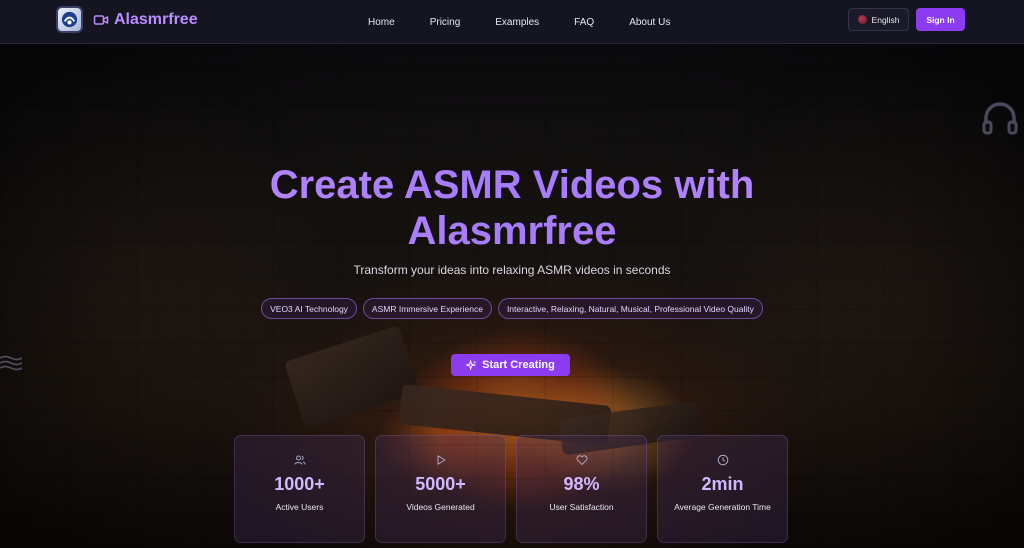  Describe the element at coordinates (517, 22) in the screenshot. I see `nav-link-examples: Examples` at that location.